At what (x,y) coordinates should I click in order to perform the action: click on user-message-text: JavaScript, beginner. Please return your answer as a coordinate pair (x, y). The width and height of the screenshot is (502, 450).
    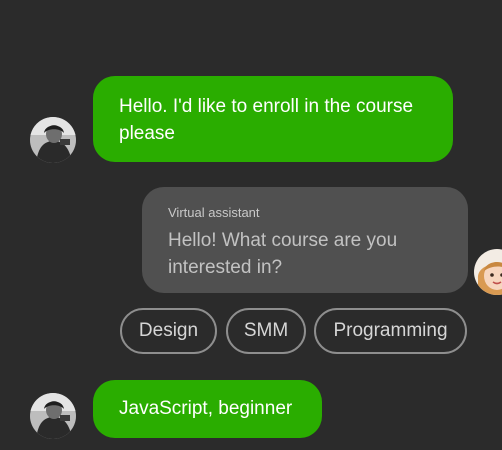
    Looking at the image, I should click on (206, 408).